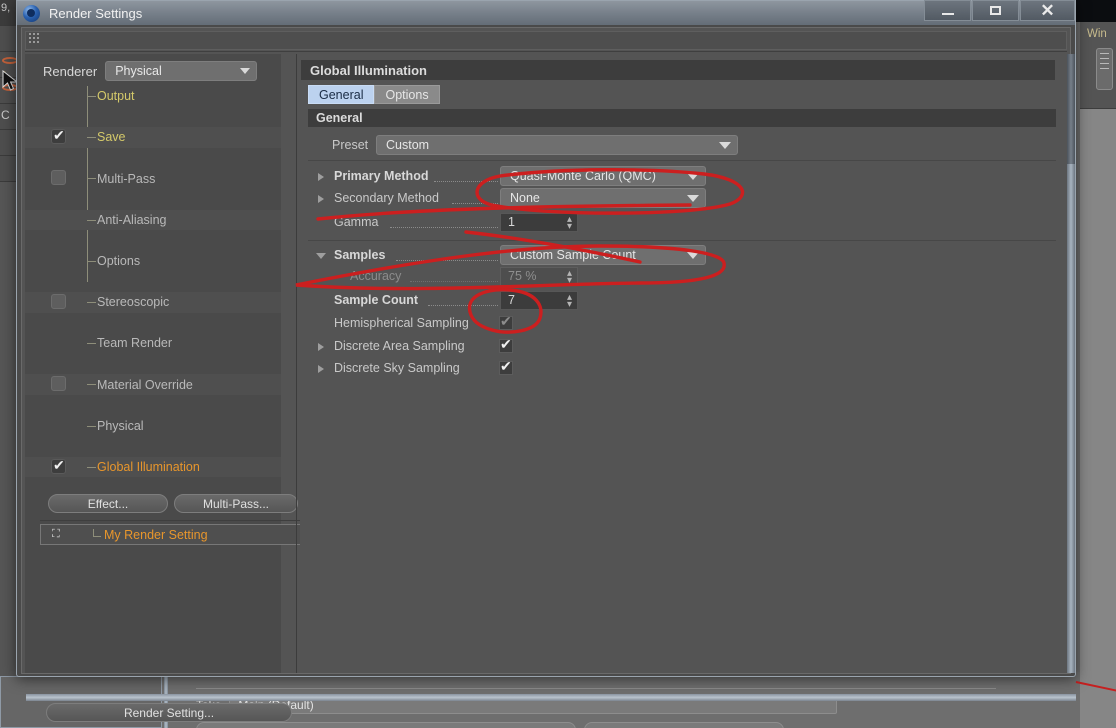 This screenshot has height=728, width=1116. What do you see at coordinates (356, 222) in the screenshot?
I see `gamma-label: Gamma` at bounding box center [356, 222].